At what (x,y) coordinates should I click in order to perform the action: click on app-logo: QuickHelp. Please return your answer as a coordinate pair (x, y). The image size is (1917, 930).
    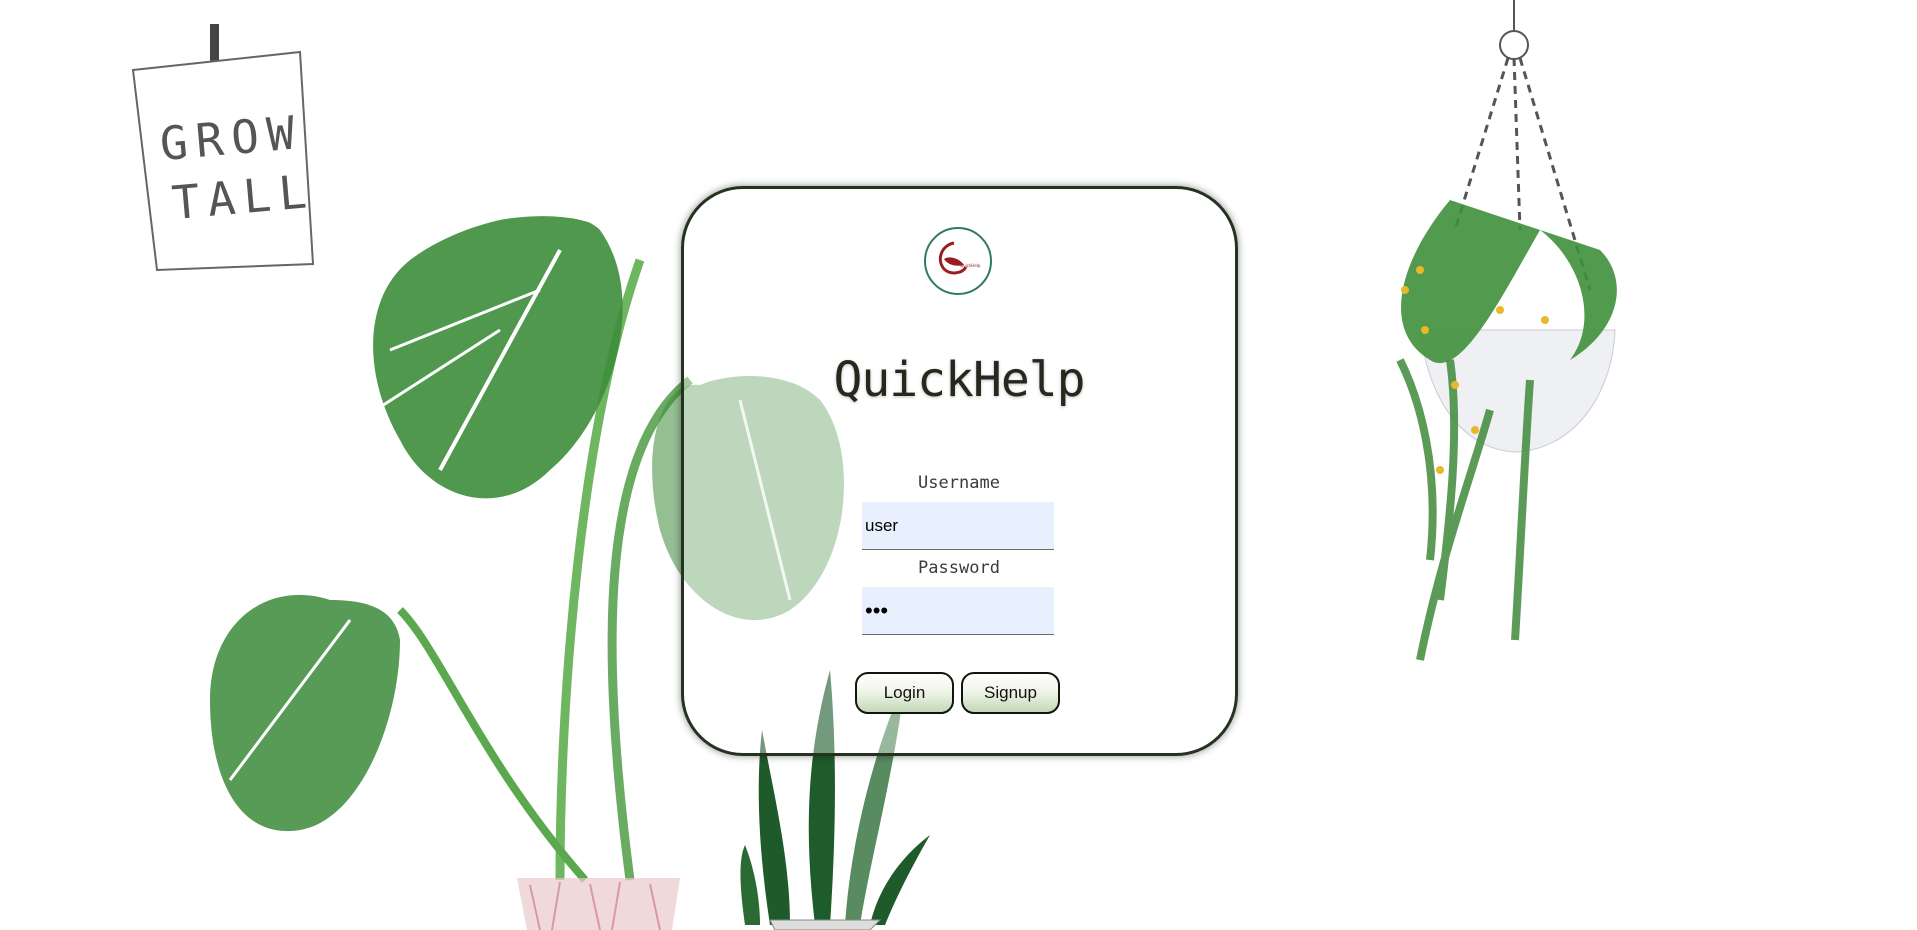
    Looking at the image, I should click on (958, 261).